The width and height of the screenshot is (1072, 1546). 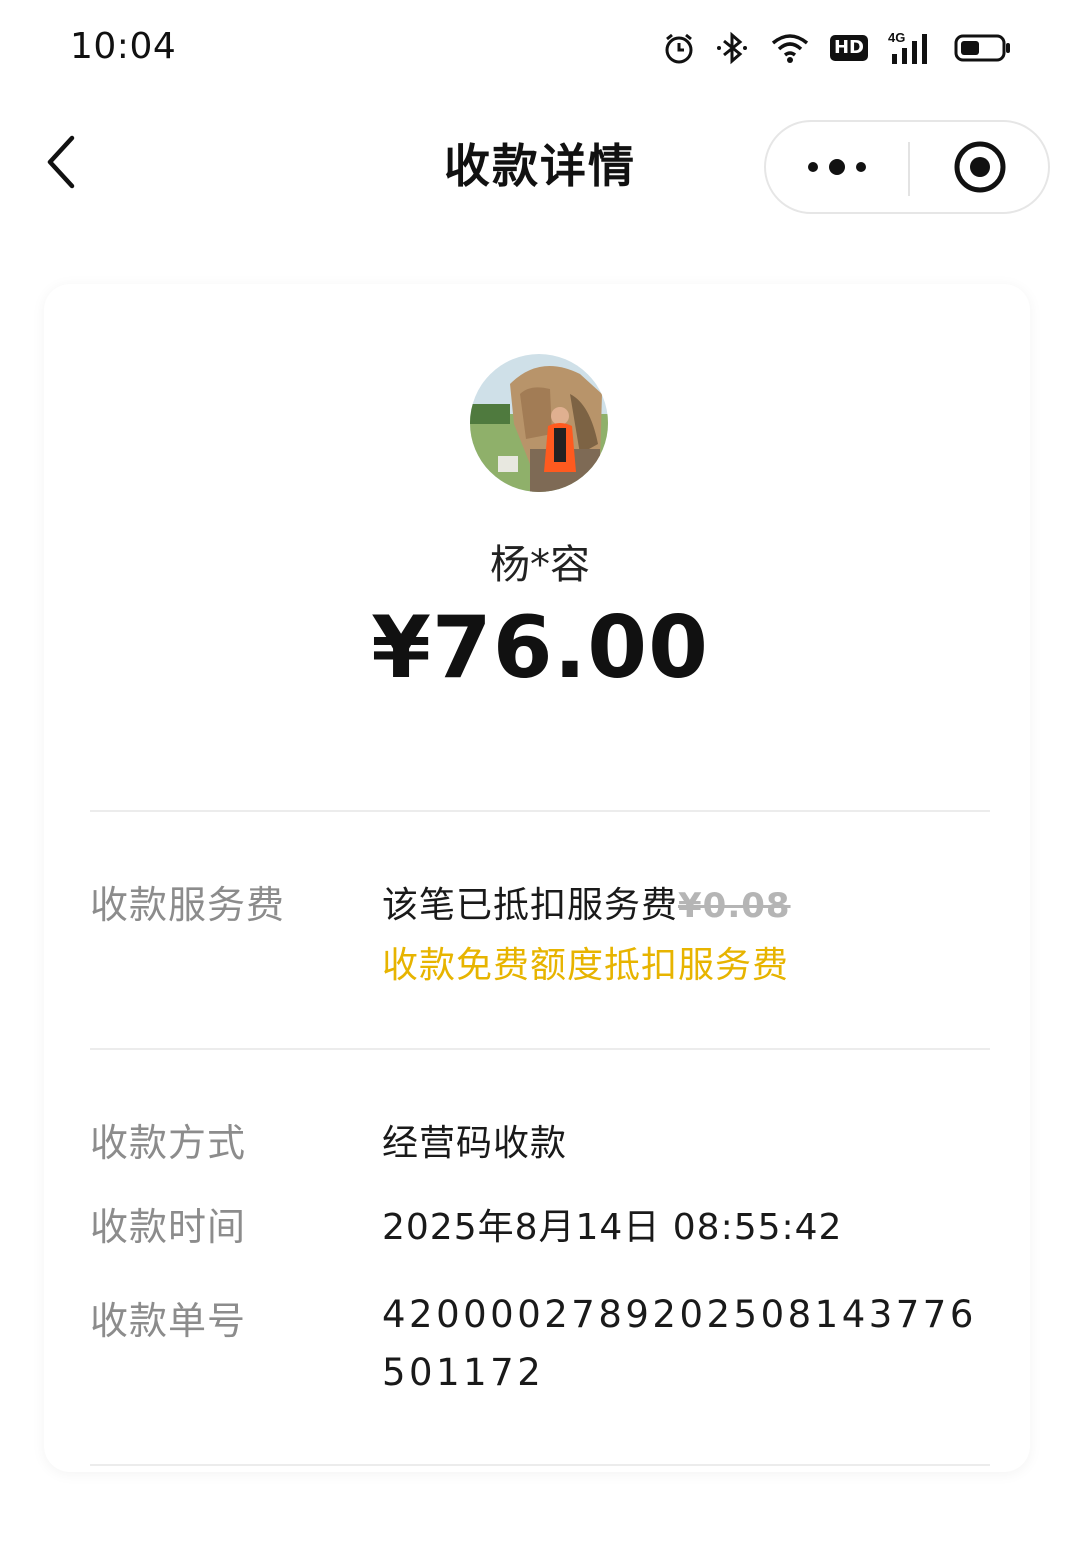 I want to click on fee-value: 该笔已抵扣服务费¥0.08, so click(x=586, y=902).